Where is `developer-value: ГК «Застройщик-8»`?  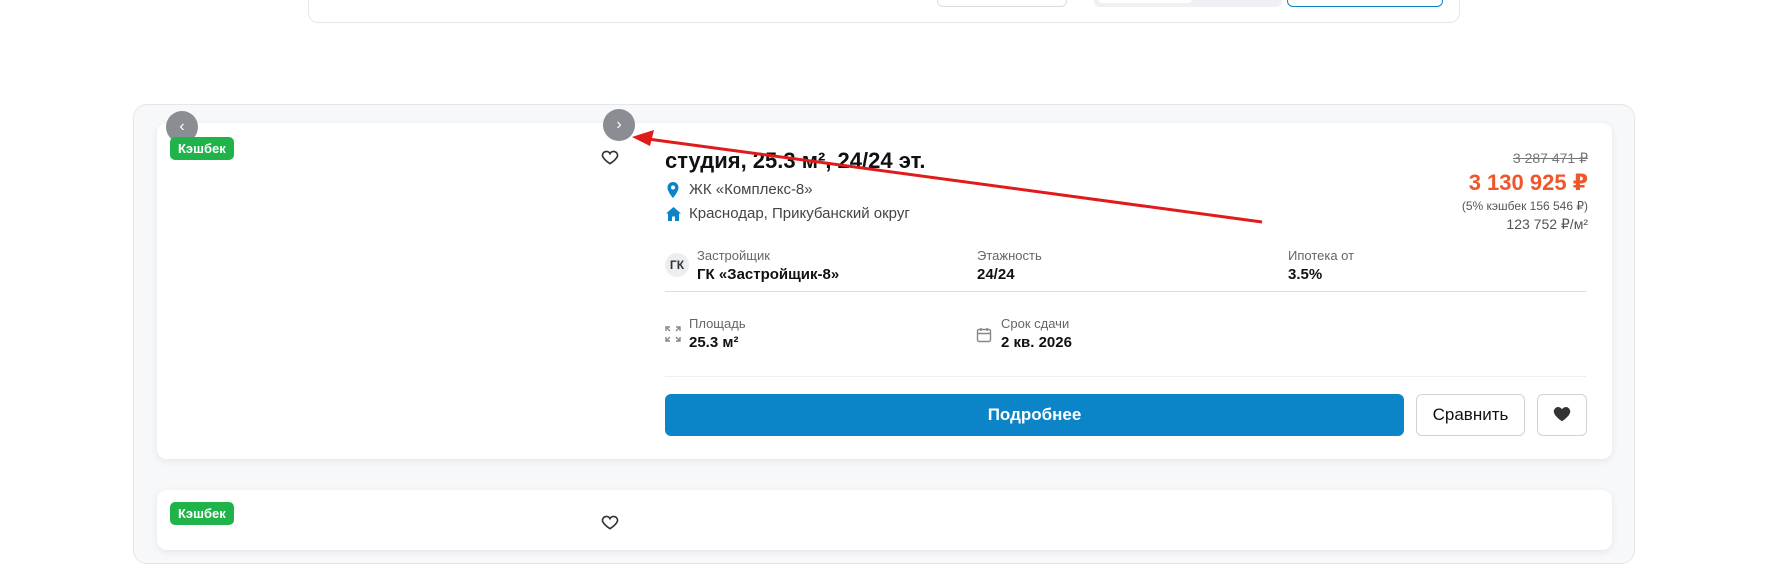 developer-value: ГК «Застройщик-8» is located at coordinates (768, 274).